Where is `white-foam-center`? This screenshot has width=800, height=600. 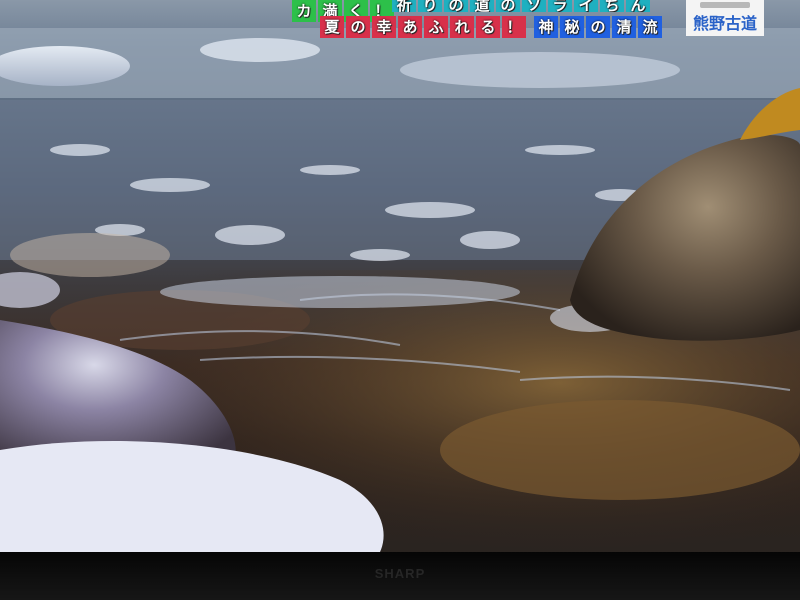
white-foam-center is located at coordinates (260, 50).